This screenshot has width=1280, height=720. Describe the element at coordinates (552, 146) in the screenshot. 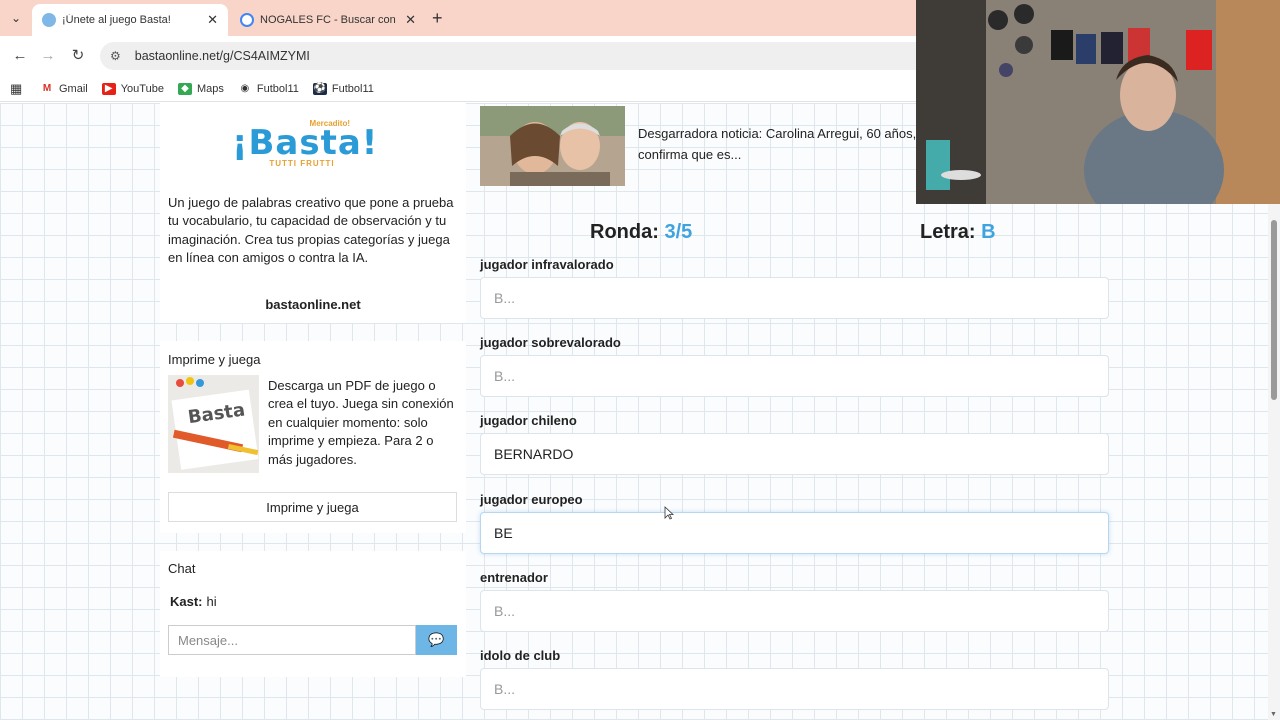

I see `news-thumbnail` at that location.